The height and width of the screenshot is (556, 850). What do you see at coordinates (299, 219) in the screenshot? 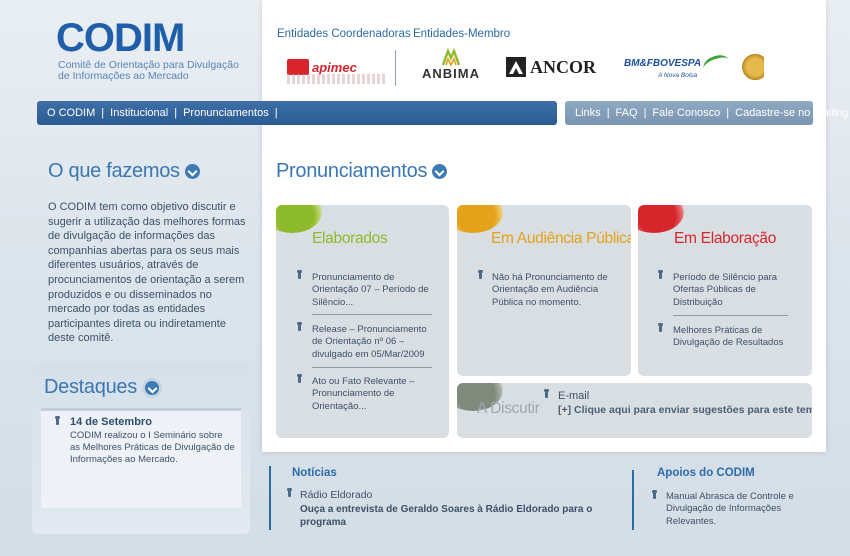
I see `green-blob-icon` at bounding box center [299, 219].